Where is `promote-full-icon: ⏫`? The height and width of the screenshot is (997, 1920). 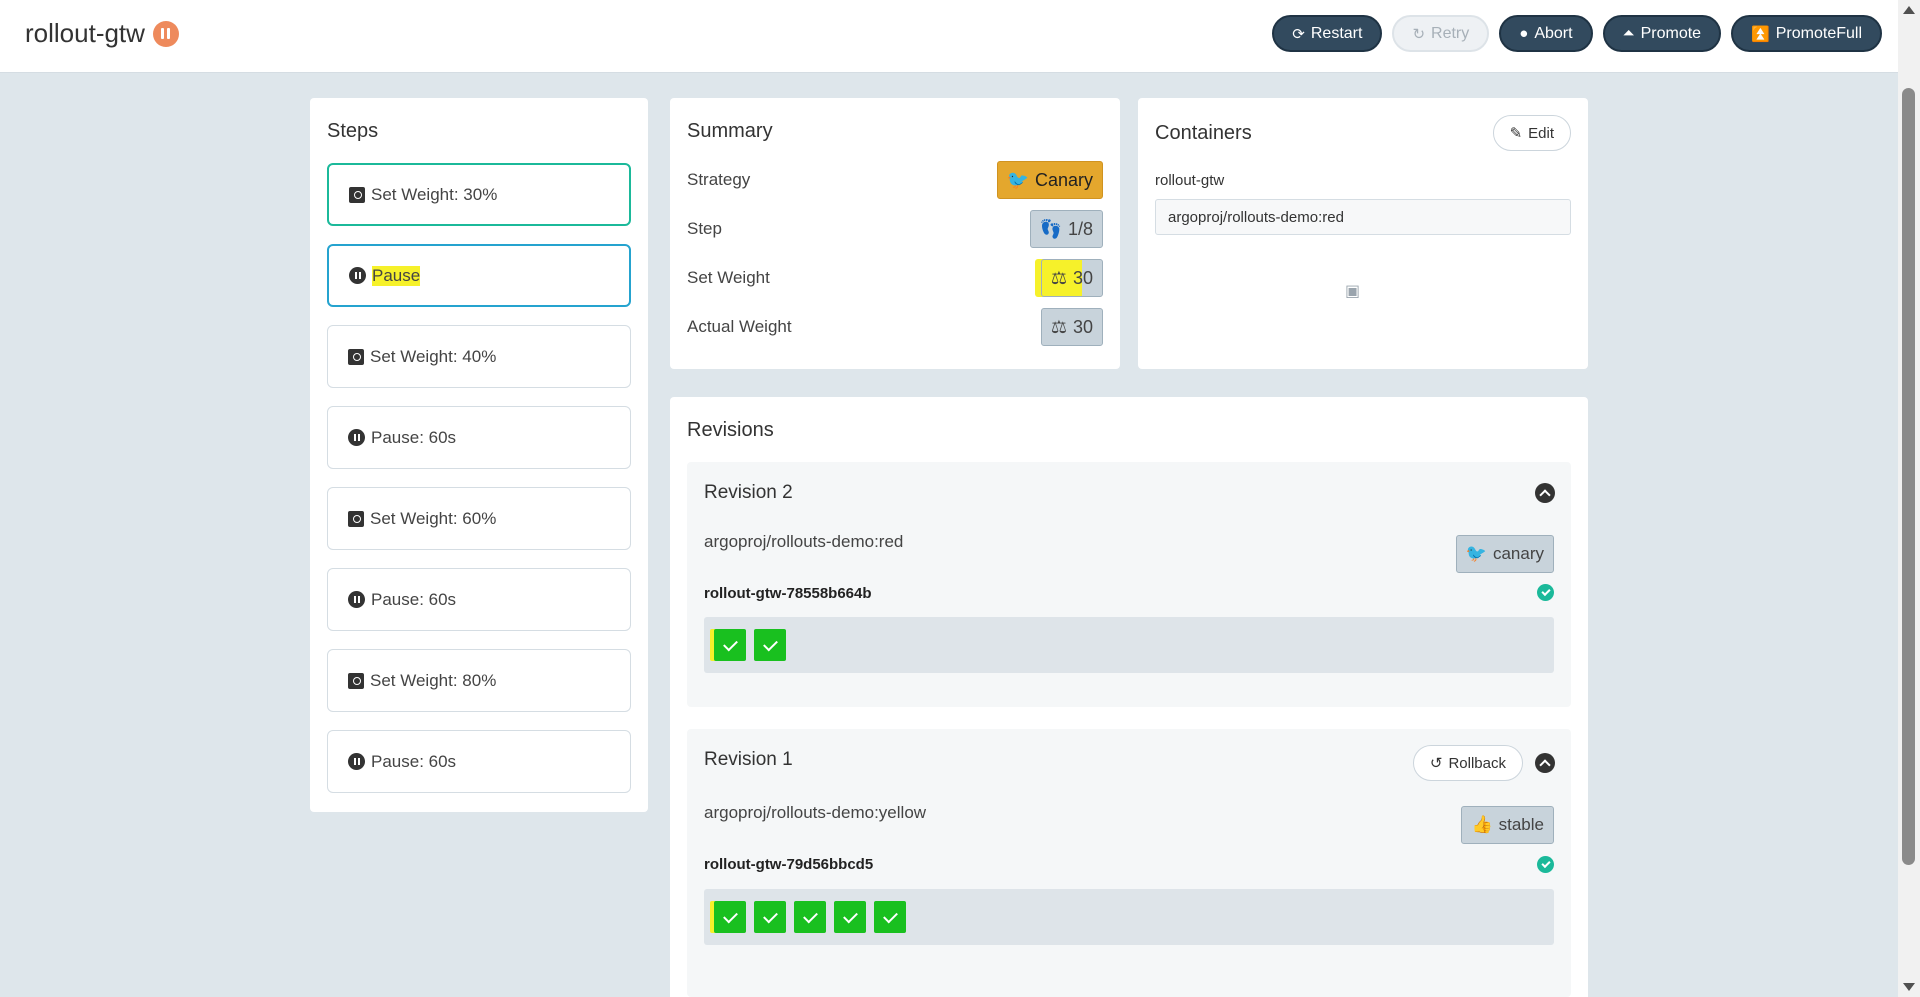 promote-full-icon: ⏫ is located at coordinates (1760, 34).